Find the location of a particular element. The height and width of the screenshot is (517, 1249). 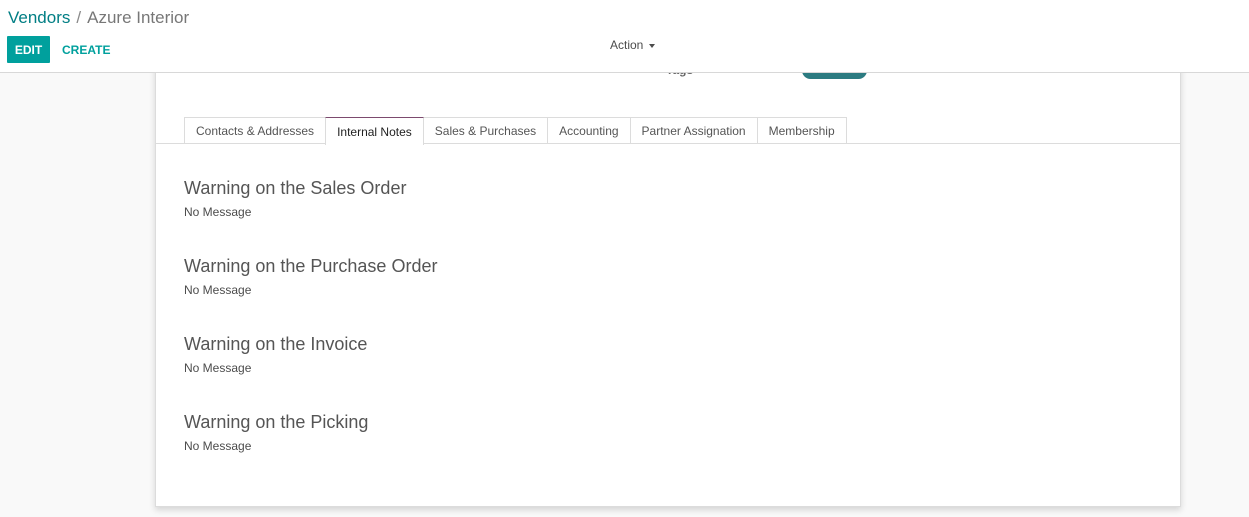

warning-invoice-title: Warning on the Invoice is located at coordinates (276, 344).